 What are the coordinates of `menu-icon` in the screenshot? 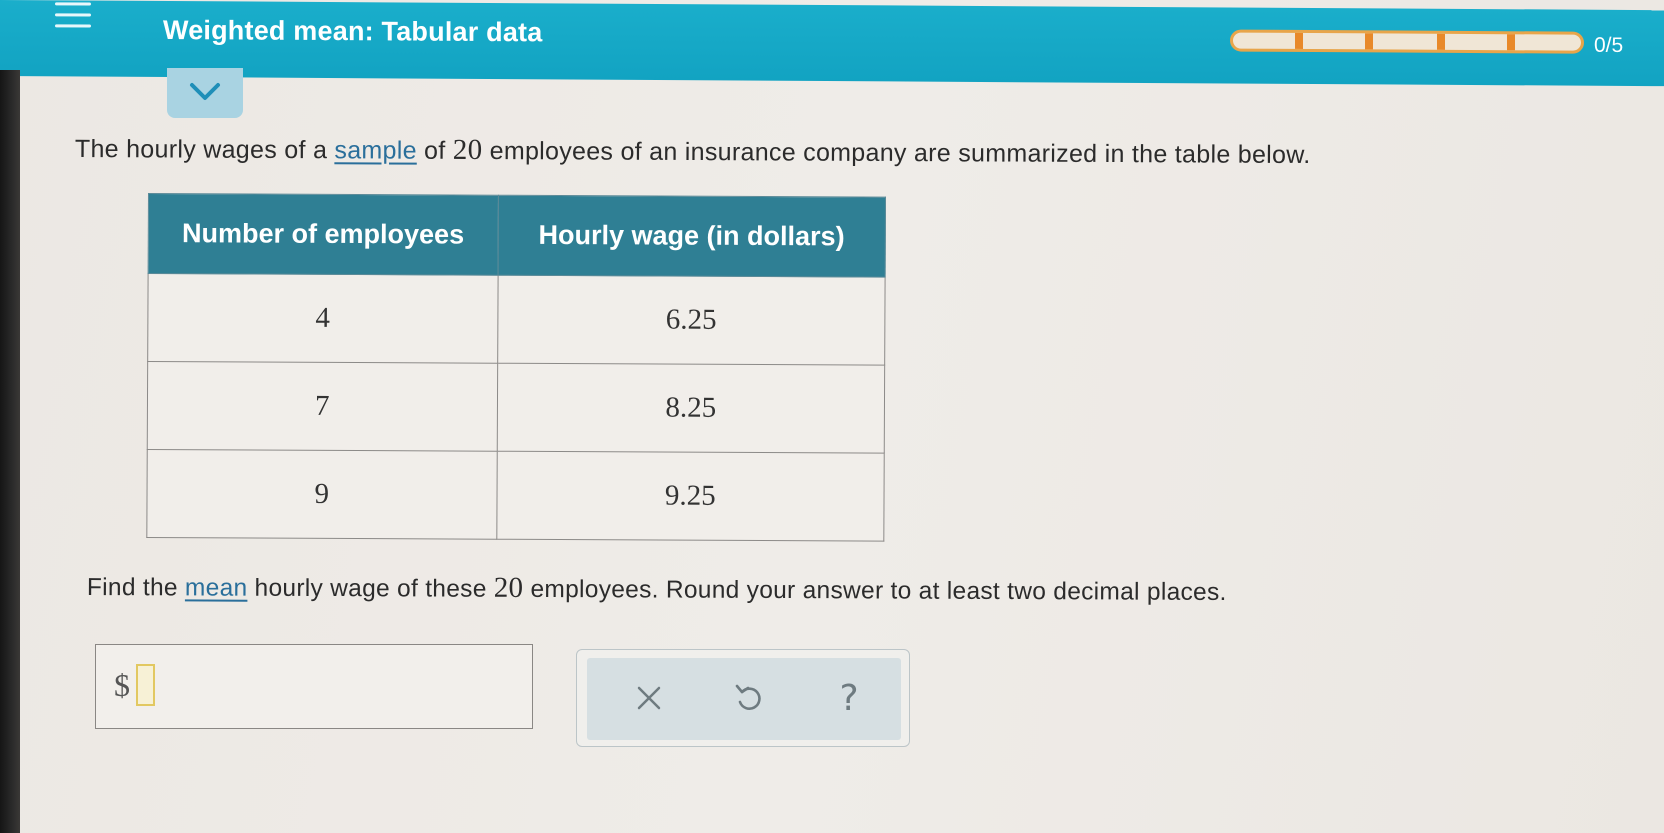 It's located at (73, 15).